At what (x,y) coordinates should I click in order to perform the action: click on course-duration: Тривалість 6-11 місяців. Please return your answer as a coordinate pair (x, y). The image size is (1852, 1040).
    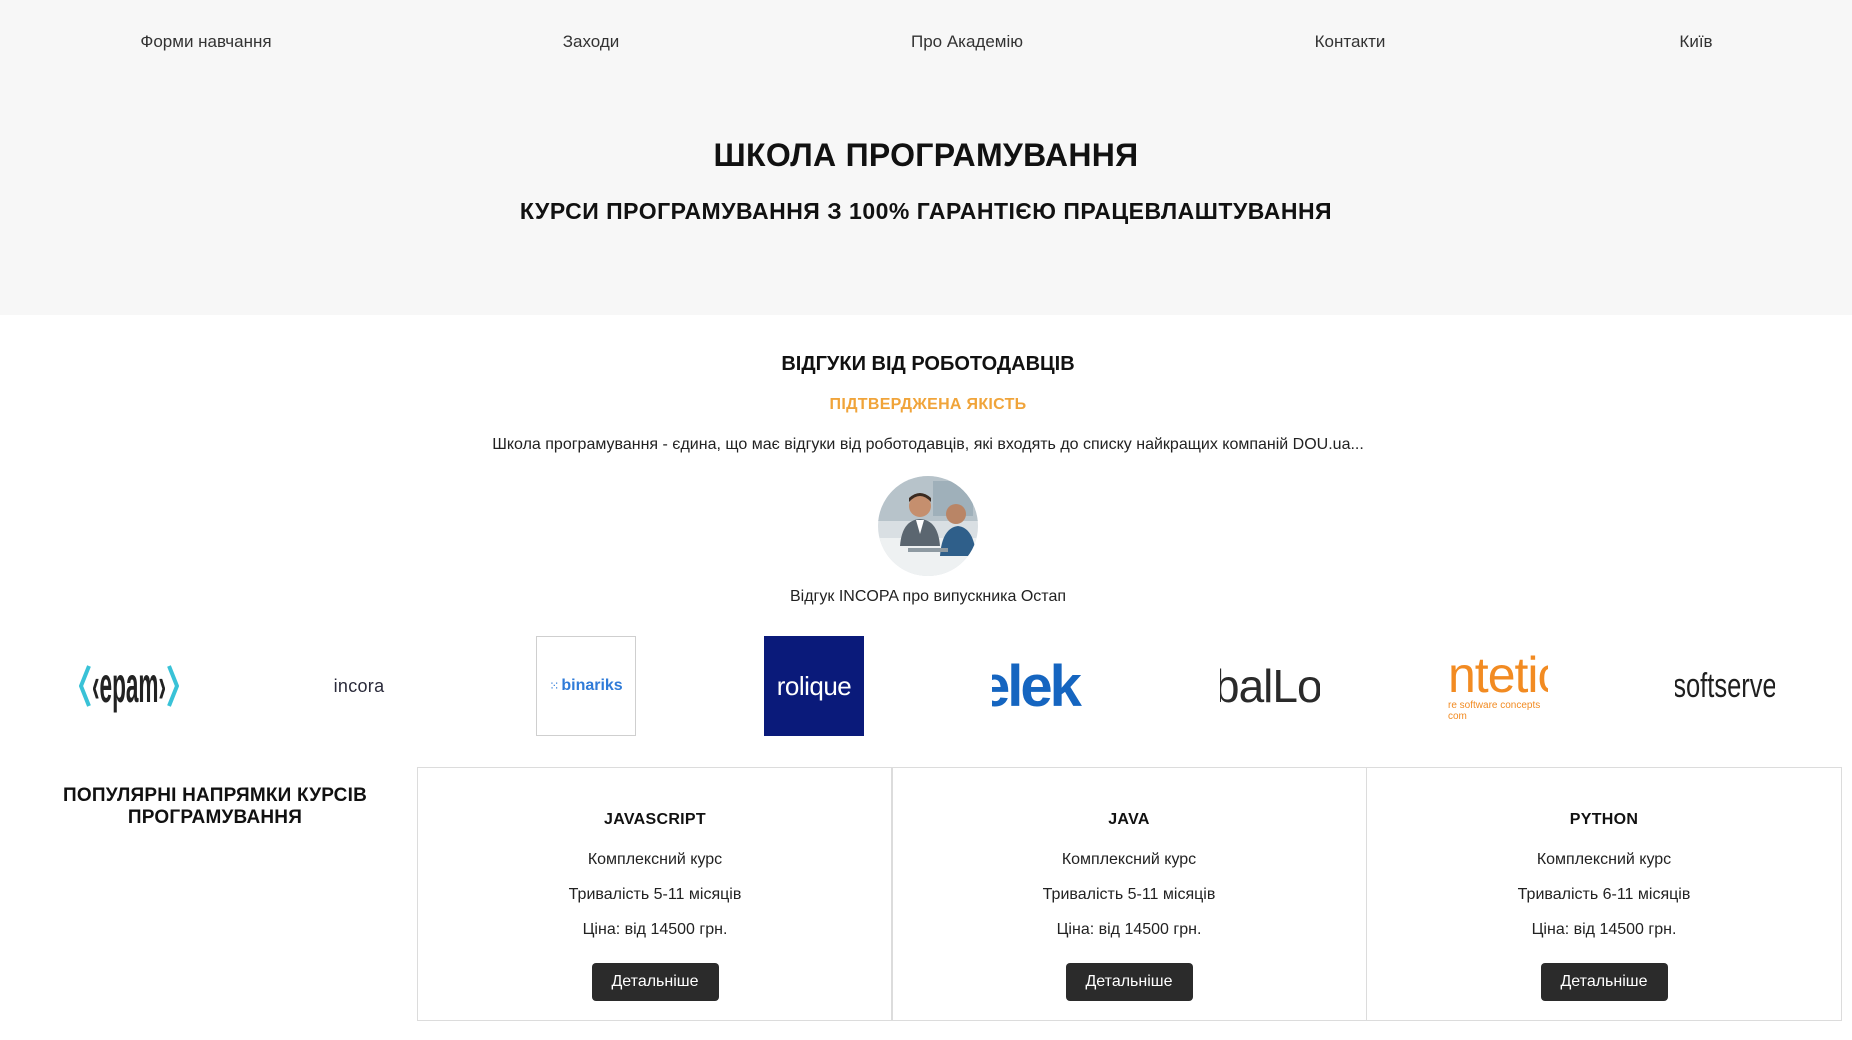
    Looking at the image, I should click on (1604, 894).